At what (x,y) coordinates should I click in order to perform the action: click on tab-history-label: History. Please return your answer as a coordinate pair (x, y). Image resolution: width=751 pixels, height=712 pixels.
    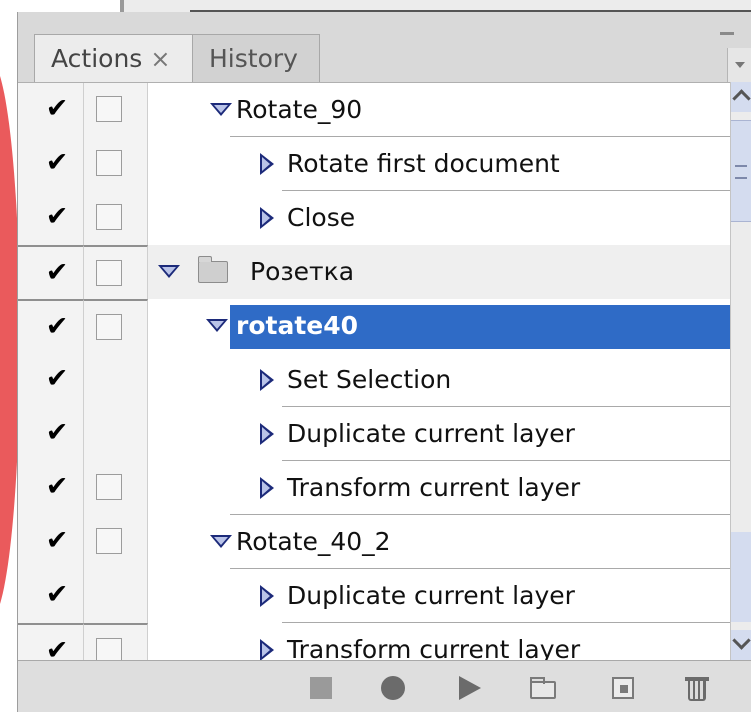
    Looking at the image, I should click on (253, 58).